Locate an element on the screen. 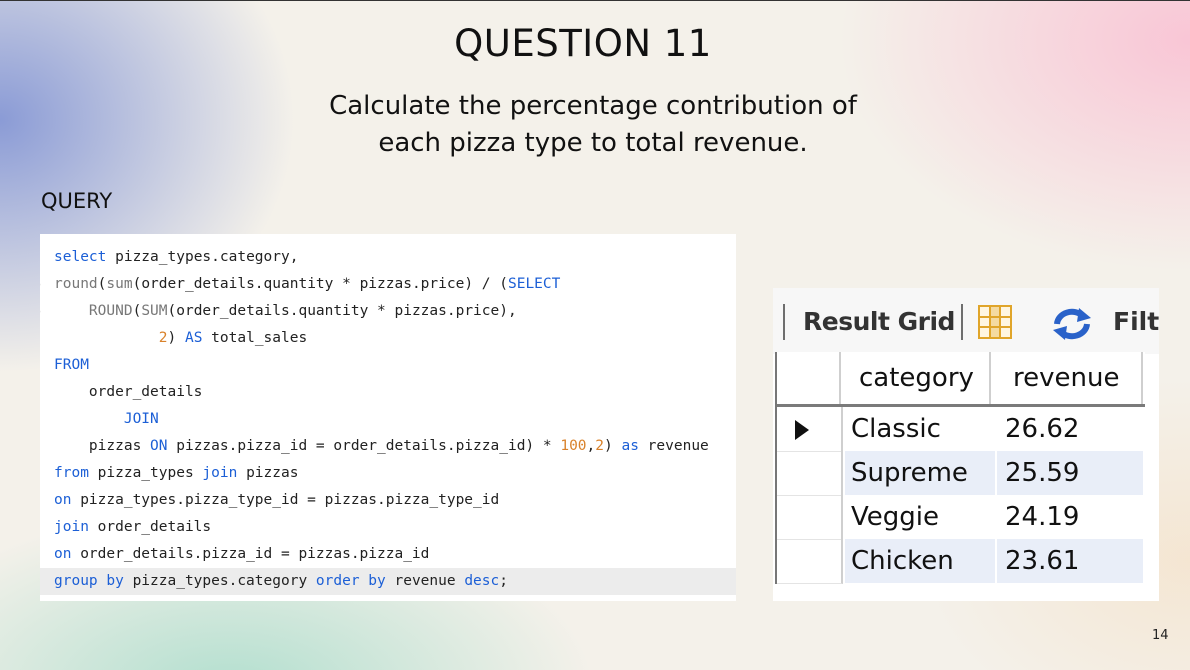 This screenshot has height=670, width=1190. sql-keyword: as is located at coordinates (630, 446).